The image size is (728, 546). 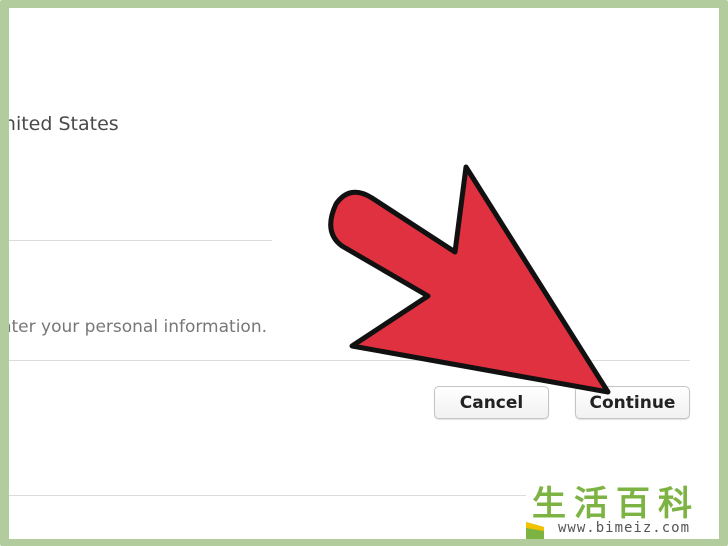 What do you see at coordinates (624, 528) in the screenshot?
I see `watermark-url: www.bimeiz.com` at bounding box center [624, 528].